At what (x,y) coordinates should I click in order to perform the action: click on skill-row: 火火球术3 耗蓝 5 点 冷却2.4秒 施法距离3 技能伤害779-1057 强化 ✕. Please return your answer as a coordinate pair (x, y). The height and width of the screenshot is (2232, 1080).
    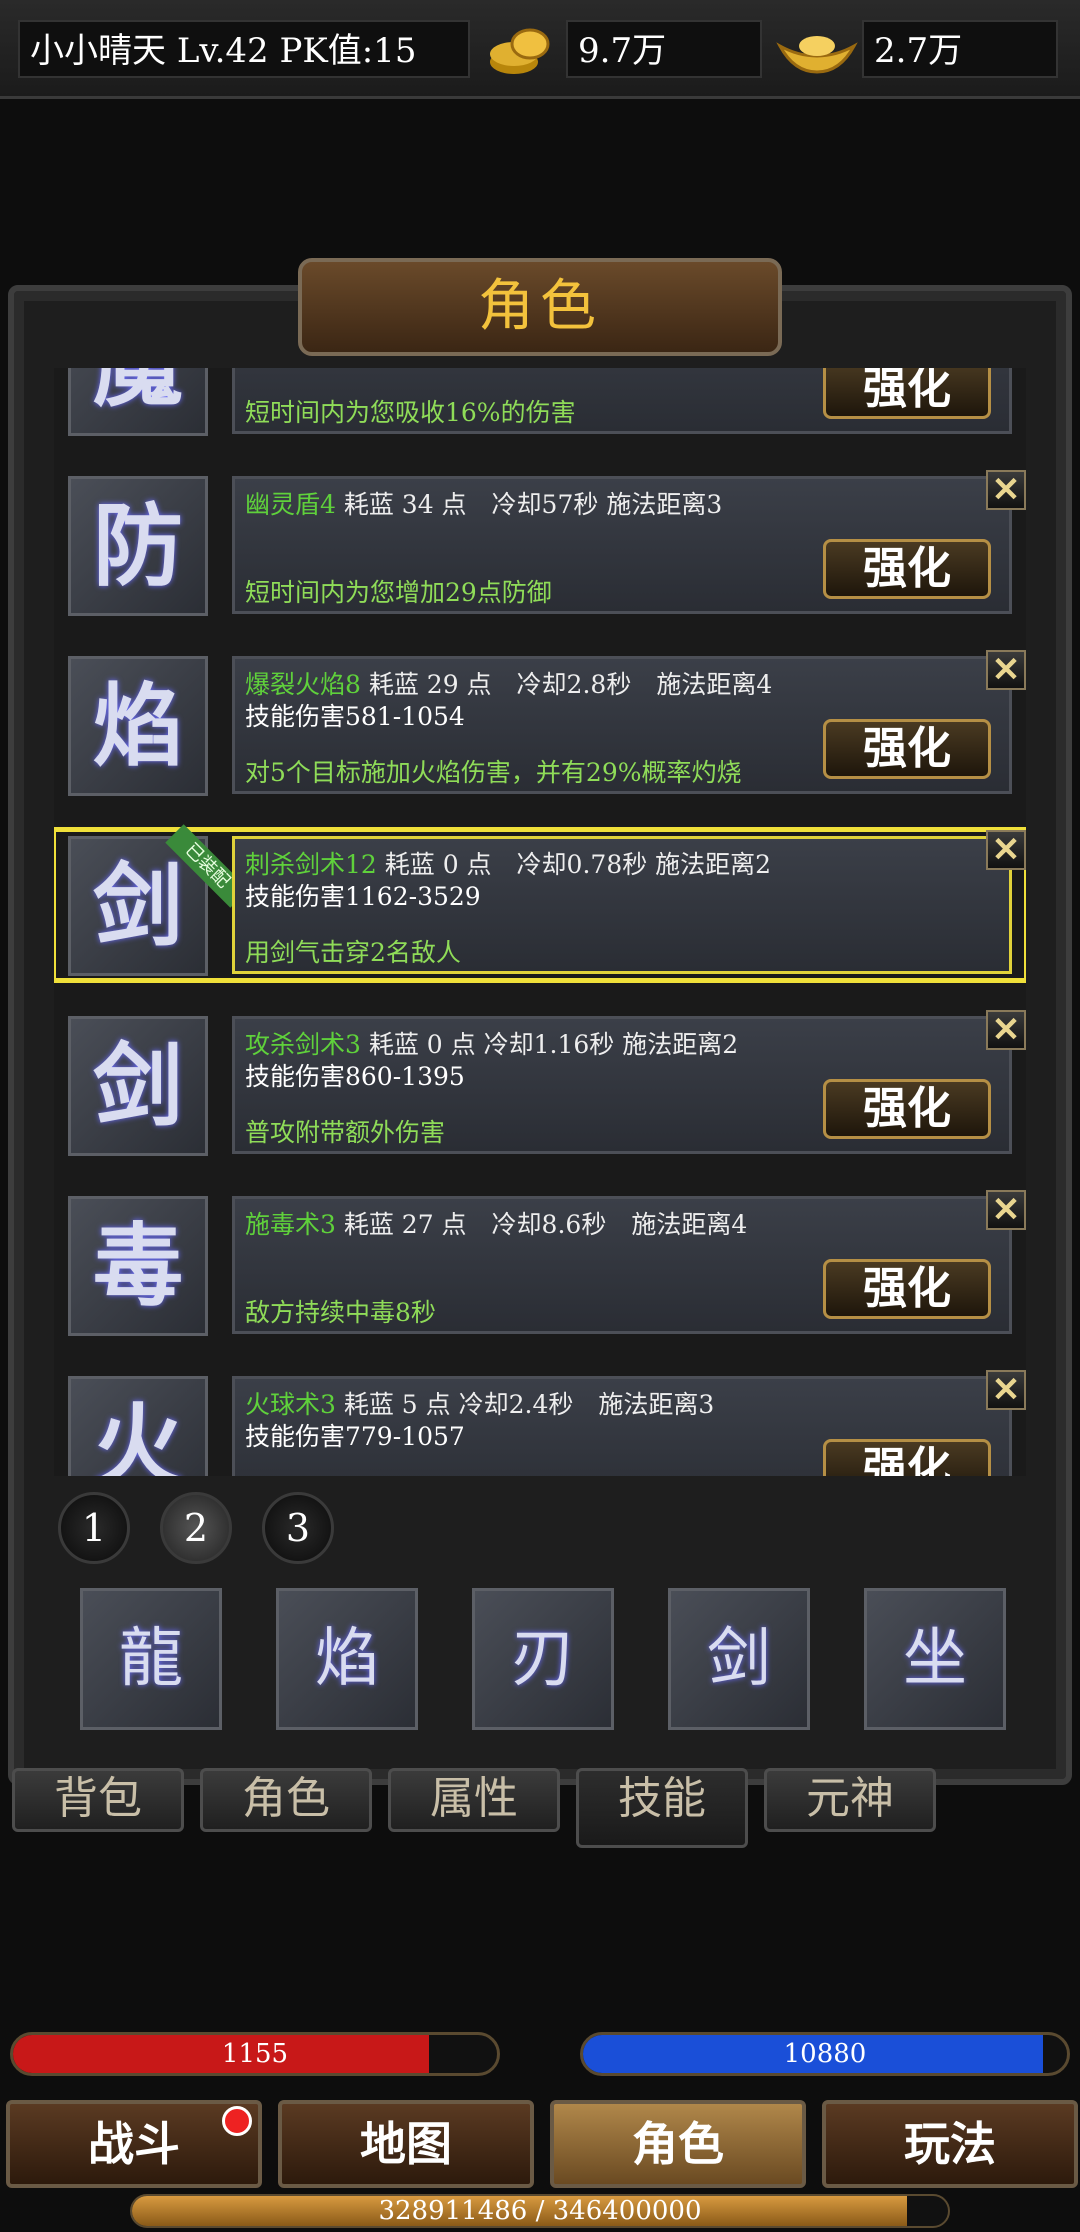
    Looking at the image, I should click on (540, 1423).